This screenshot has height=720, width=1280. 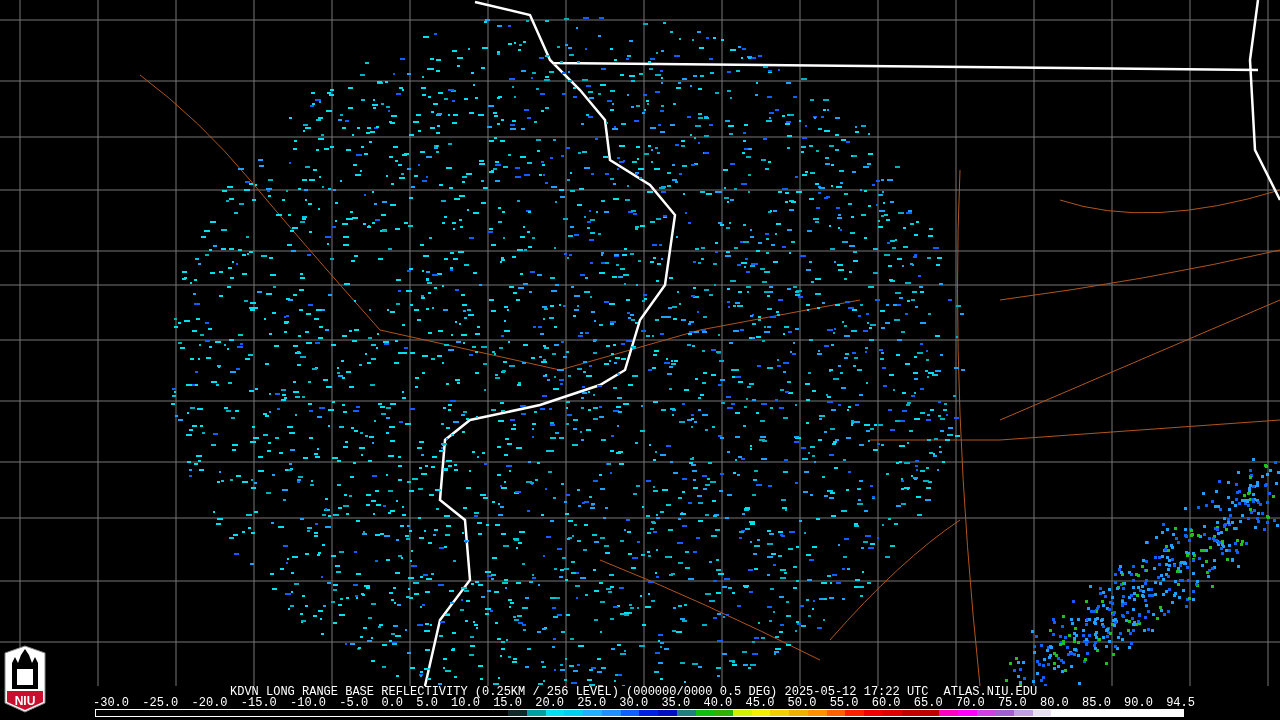 I want to click on scale-label: 75.0, so click(x=1012, y=703).